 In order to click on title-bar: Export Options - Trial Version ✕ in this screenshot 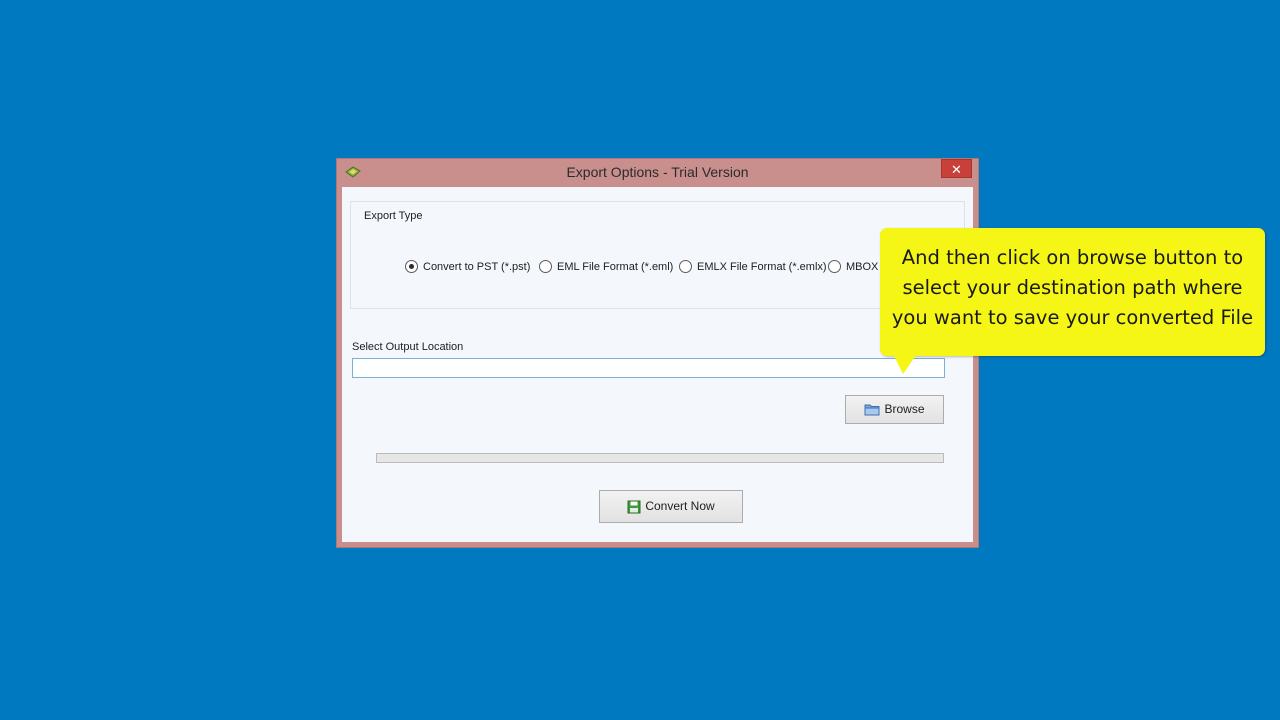, I will do `click(657, 173)`.